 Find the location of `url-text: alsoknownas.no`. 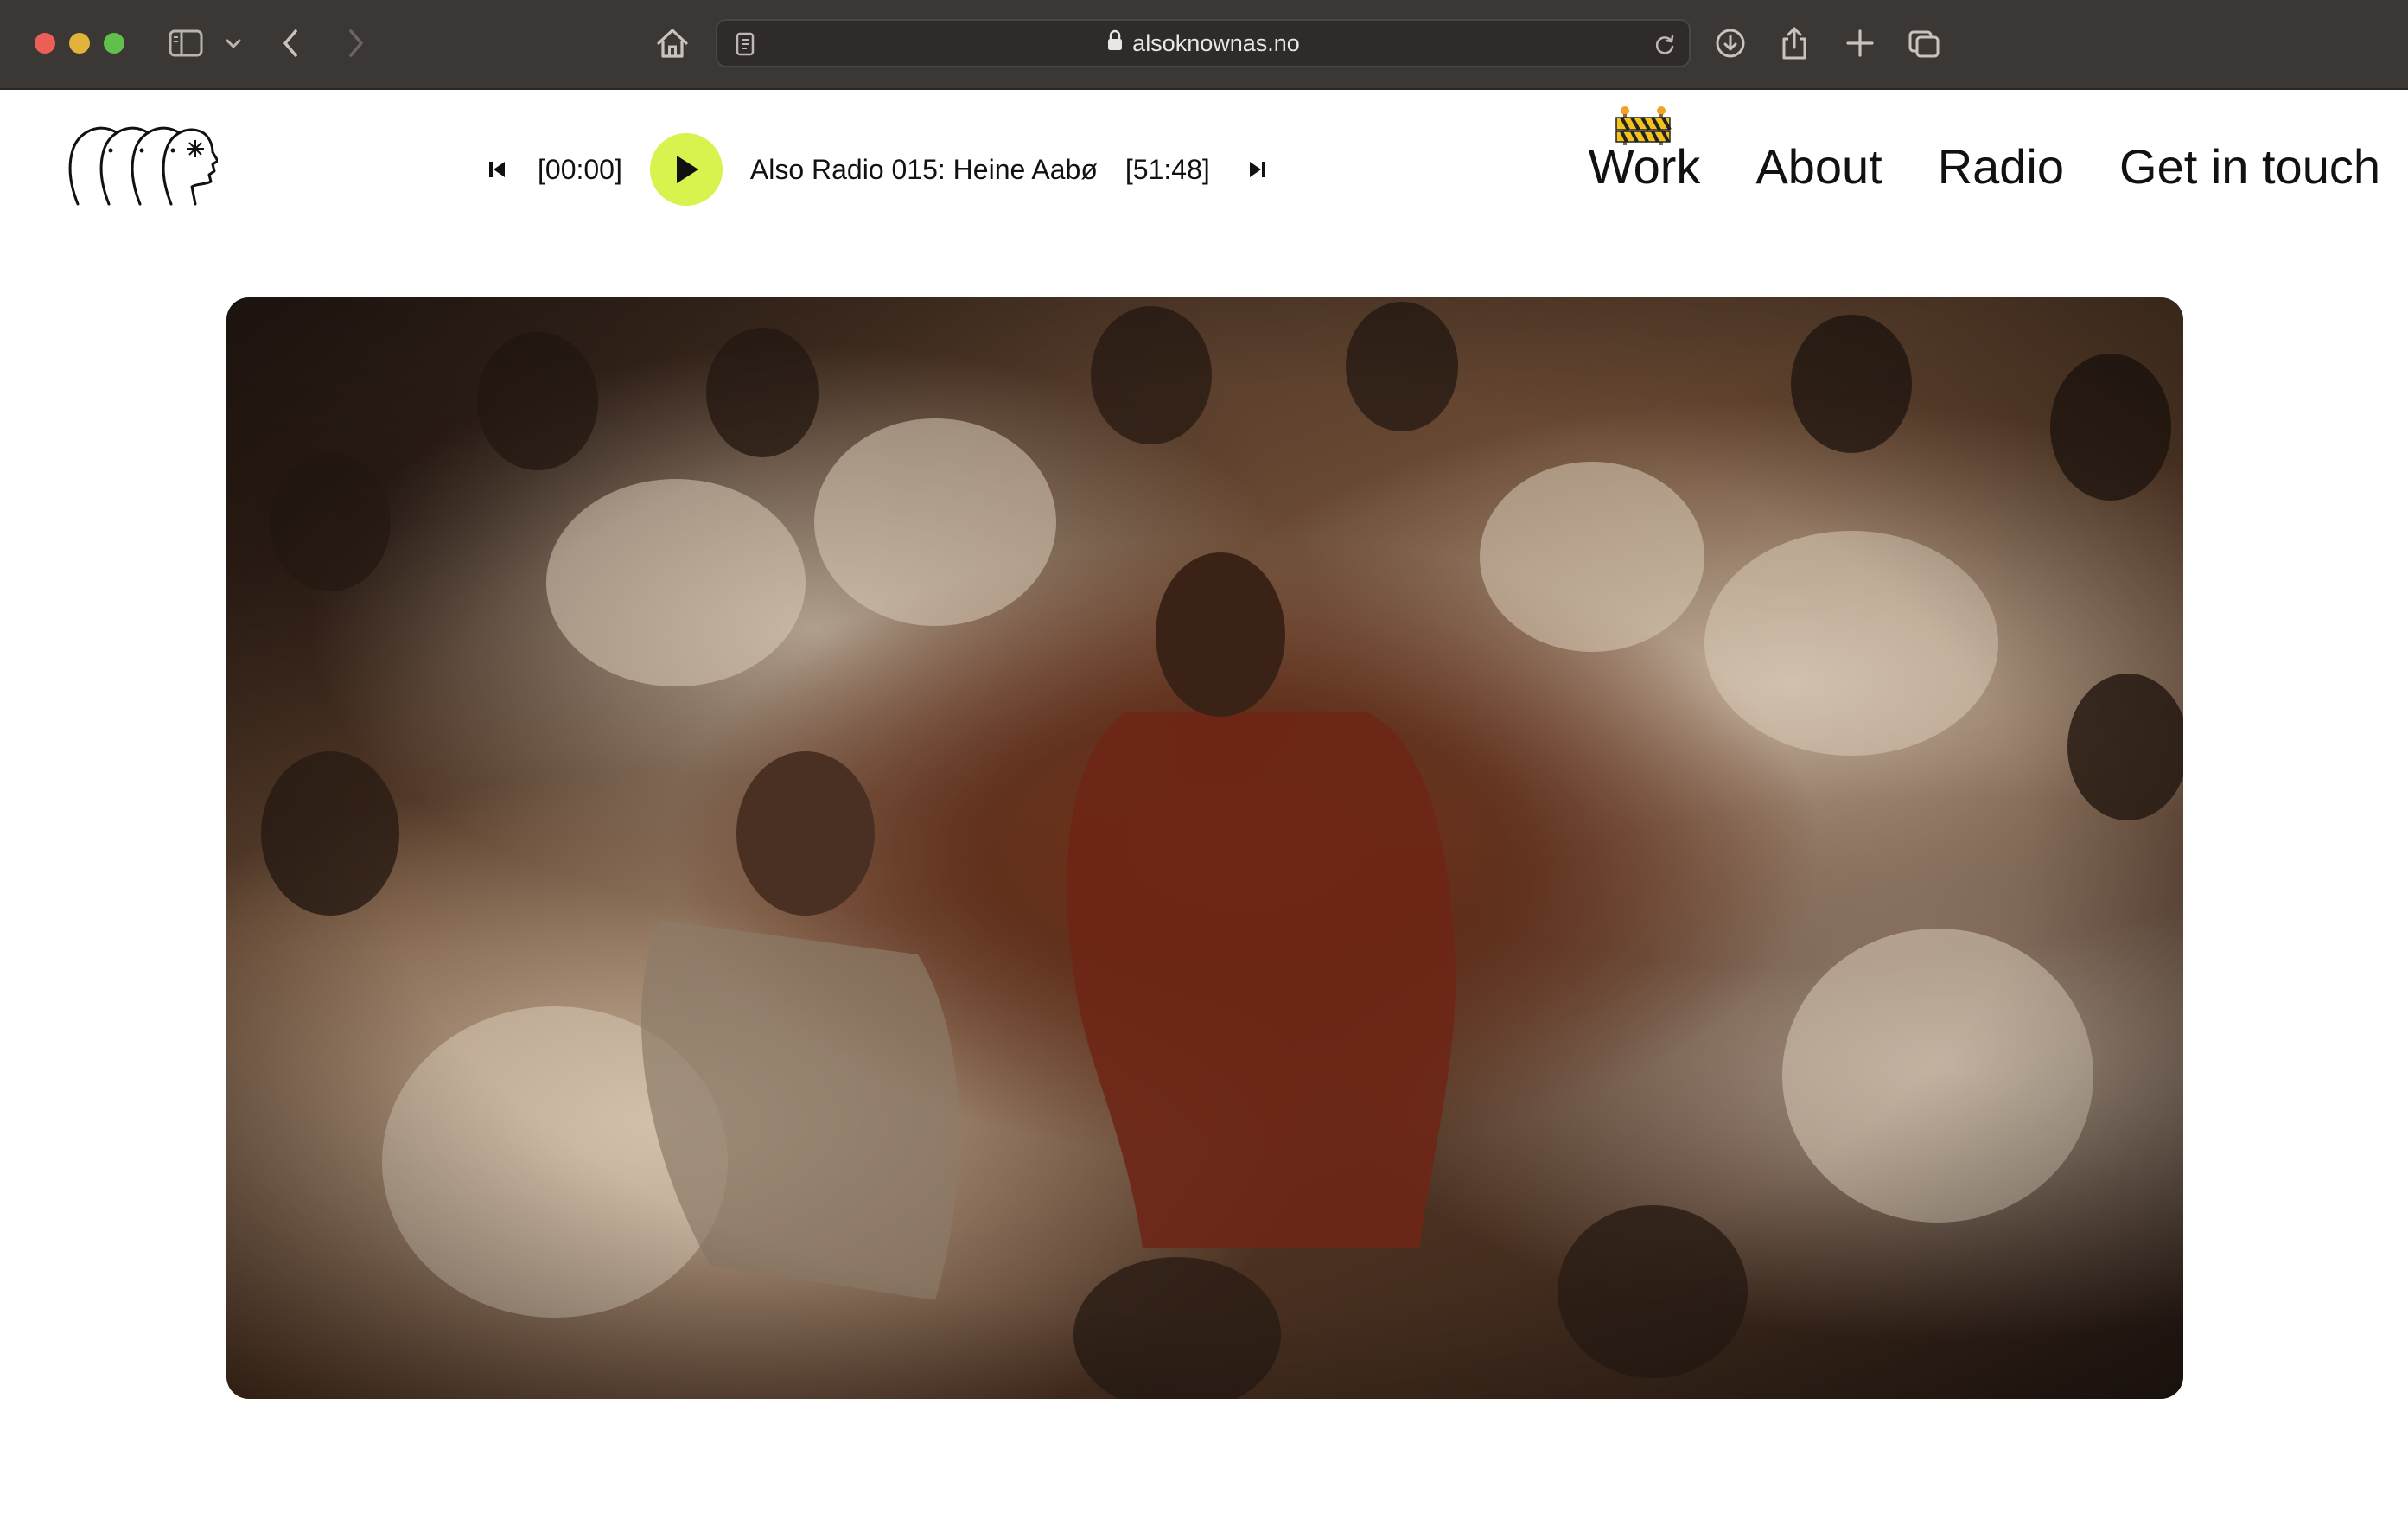

url-text: alsoknownas.no is located at coordinates (1216, 42).